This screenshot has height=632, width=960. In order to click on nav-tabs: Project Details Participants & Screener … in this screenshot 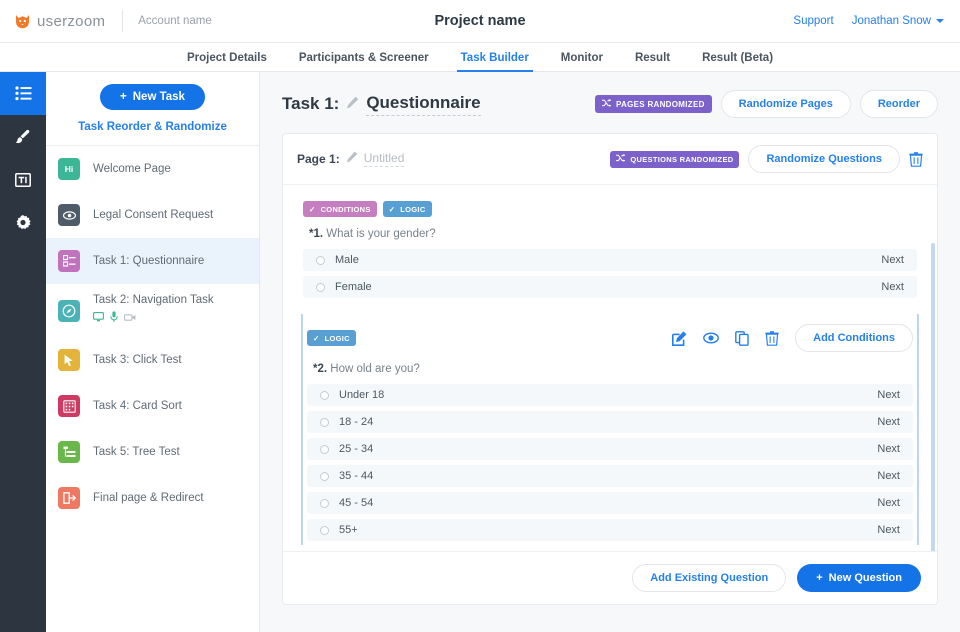, I will do `click(480, 57)`.